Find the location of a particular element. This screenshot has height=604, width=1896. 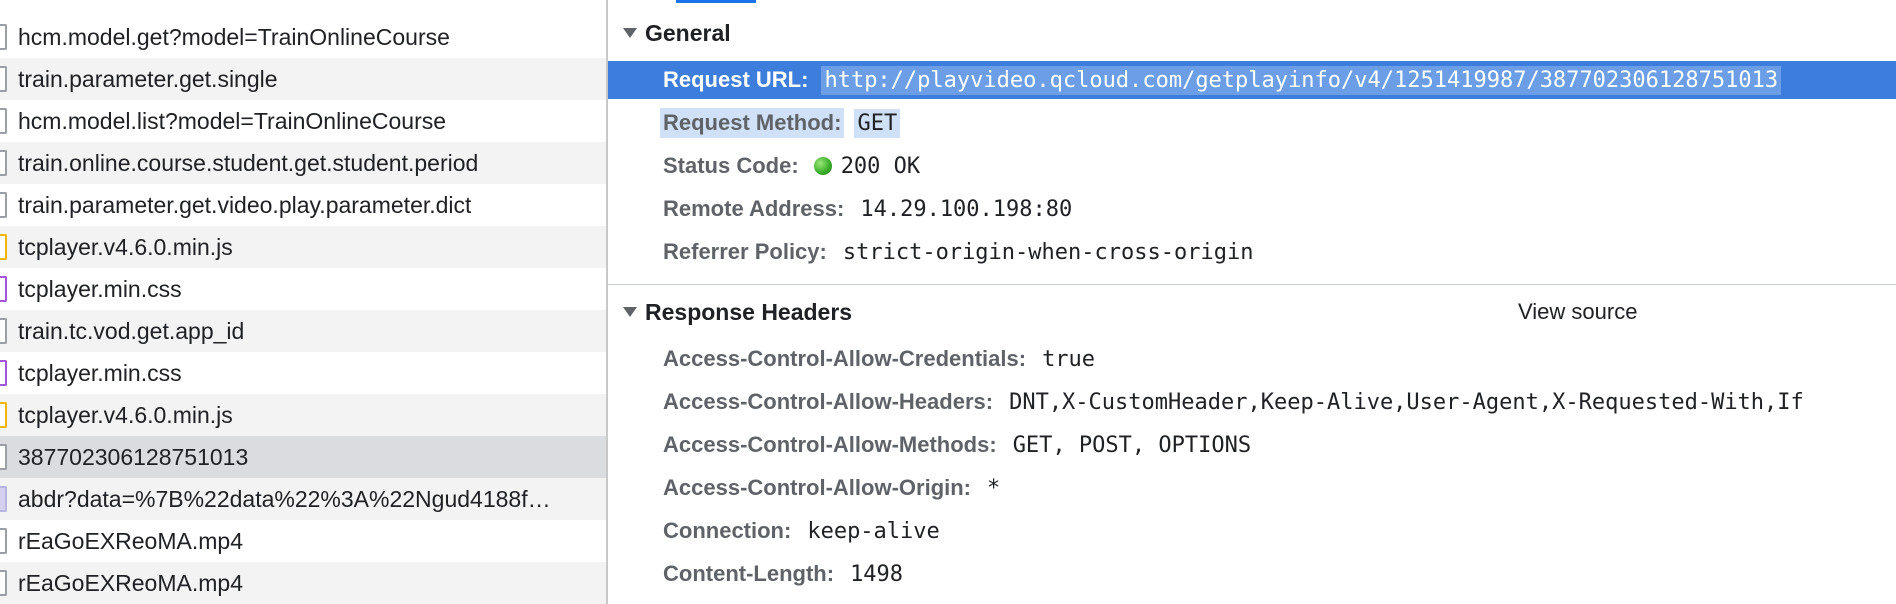

request-name: hcm.model.list?model=TrainOnlineCourse is located at coordinates (232, 120).